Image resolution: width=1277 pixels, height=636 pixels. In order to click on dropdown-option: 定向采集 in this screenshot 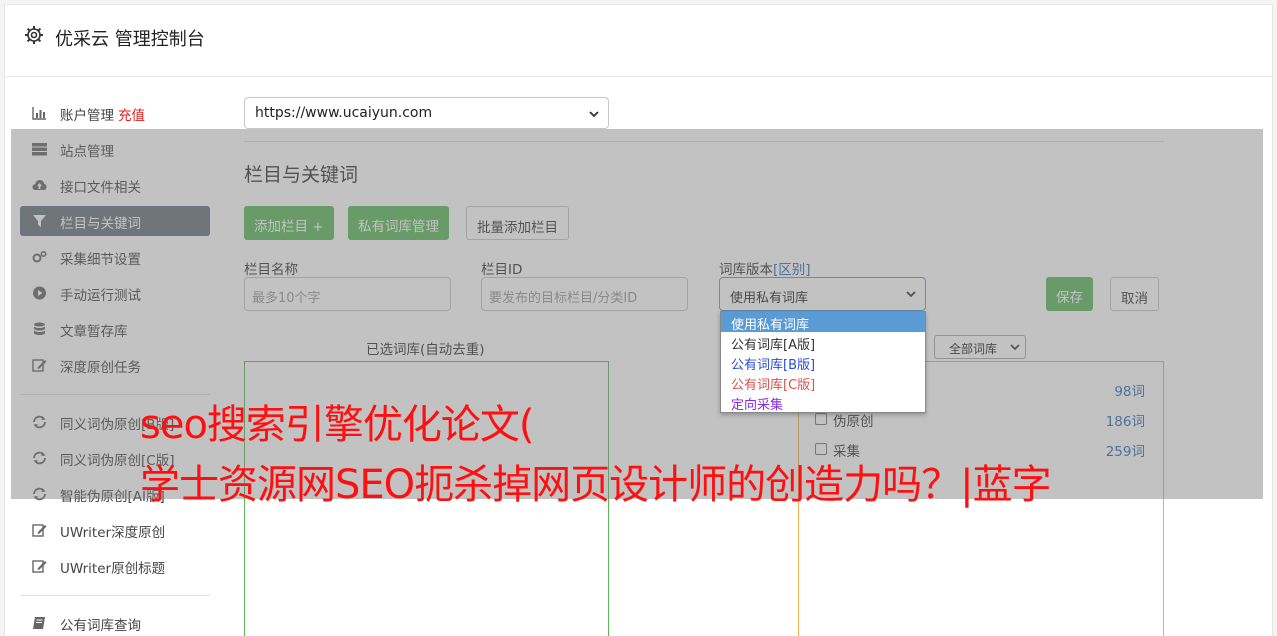, I will do `click(823, 402)`.